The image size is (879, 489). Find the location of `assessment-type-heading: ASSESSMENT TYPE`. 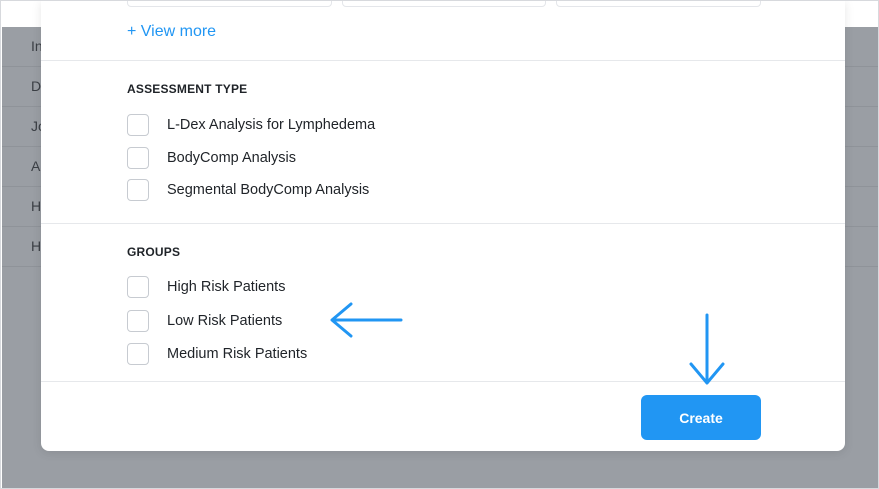

assessment-type-heading: ASSESSMENT TYPE is located at coordinates (187, 89).